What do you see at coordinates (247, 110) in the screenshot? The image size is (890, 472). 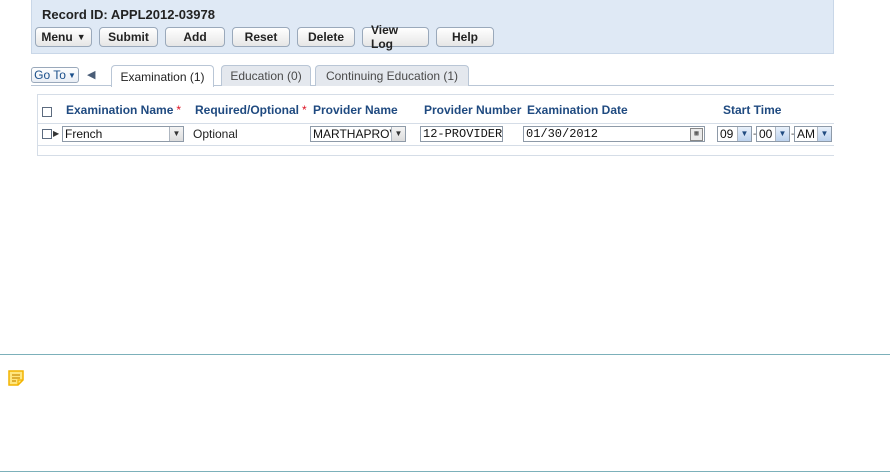 I see `col-required-optional-label: Required/Optional` at bounding box center [247, 110].